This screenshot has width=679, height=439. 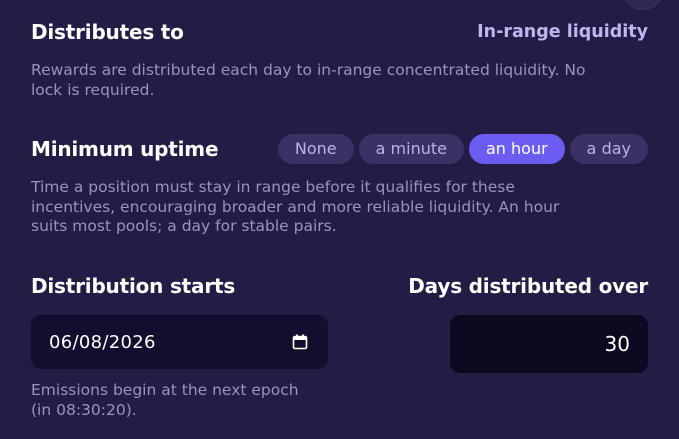 What do you see at coordinates (125, 149) in the screenshot?
I see `uptime-heading: Minimum uptime` at bounding box center [125, 149].